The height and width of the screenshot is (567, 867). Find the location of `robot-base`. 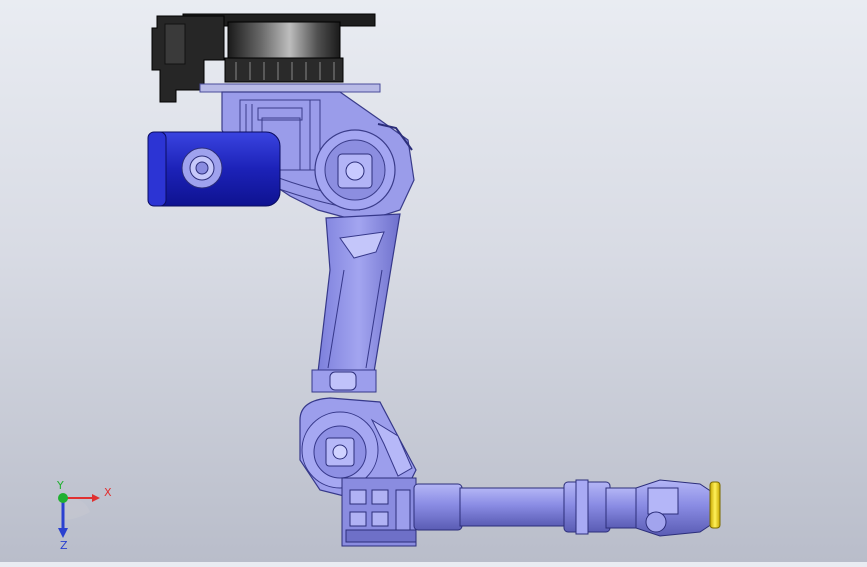

robot-base is located at coordinates (266, 58).